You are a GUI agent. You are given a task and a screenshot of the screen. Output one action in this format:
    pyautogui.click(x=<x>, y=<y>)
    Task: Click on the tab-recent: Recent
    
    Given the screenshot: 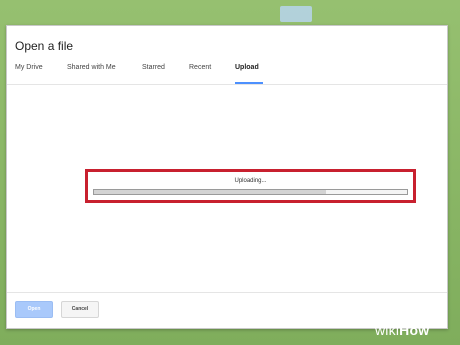 What is the action you would take?
    pyautogui.click(x=200, y=70)
    